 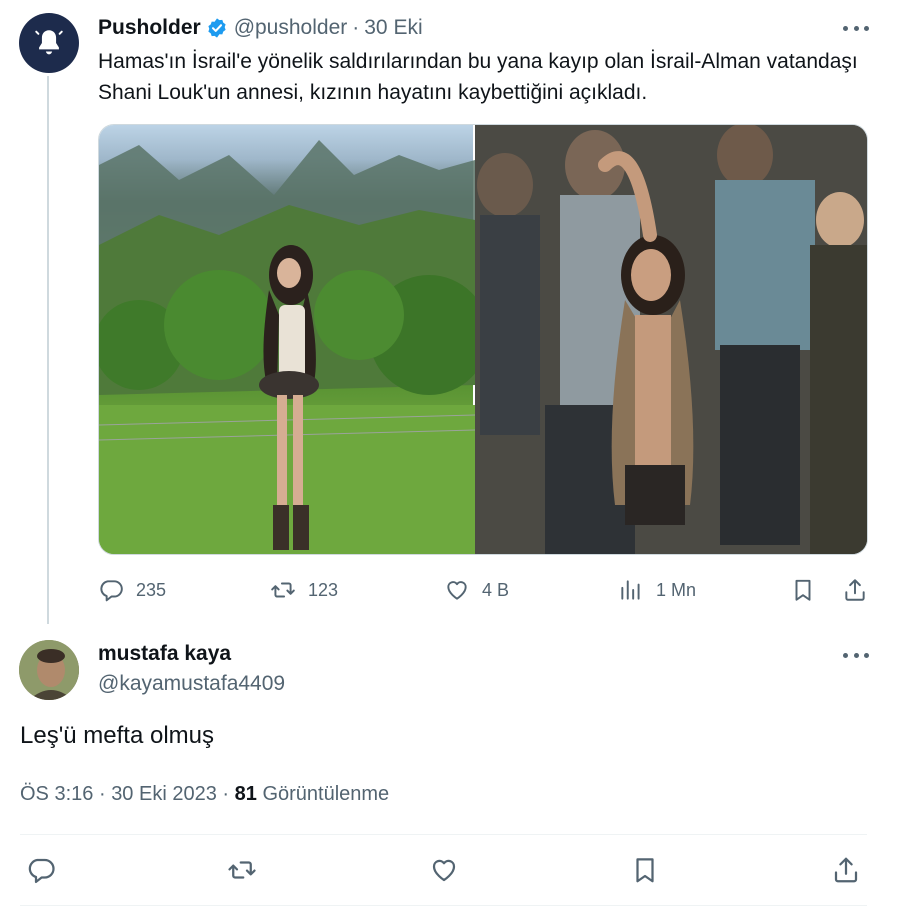 I want to click on like-button, so click(x=444, y=870).